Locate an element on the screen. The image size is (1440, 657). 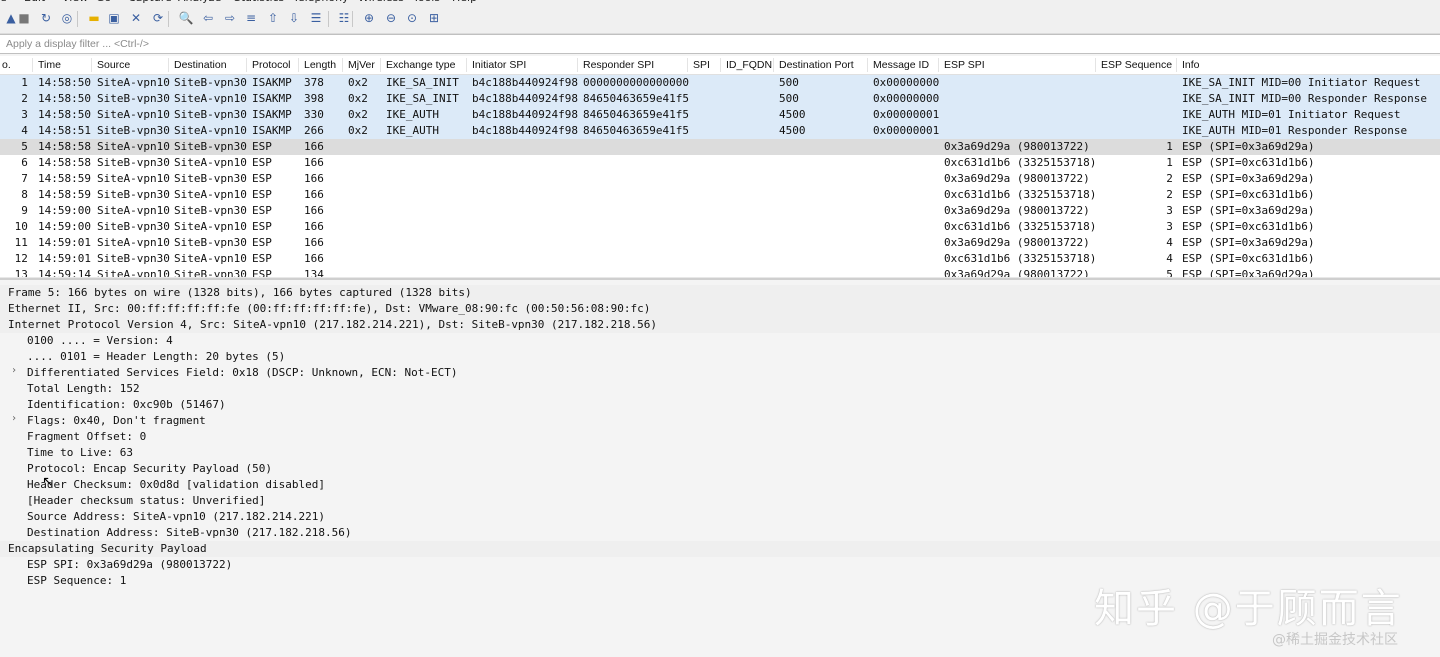
zoom-normal-icon: ⊙ is located at coordinates (412, 18).